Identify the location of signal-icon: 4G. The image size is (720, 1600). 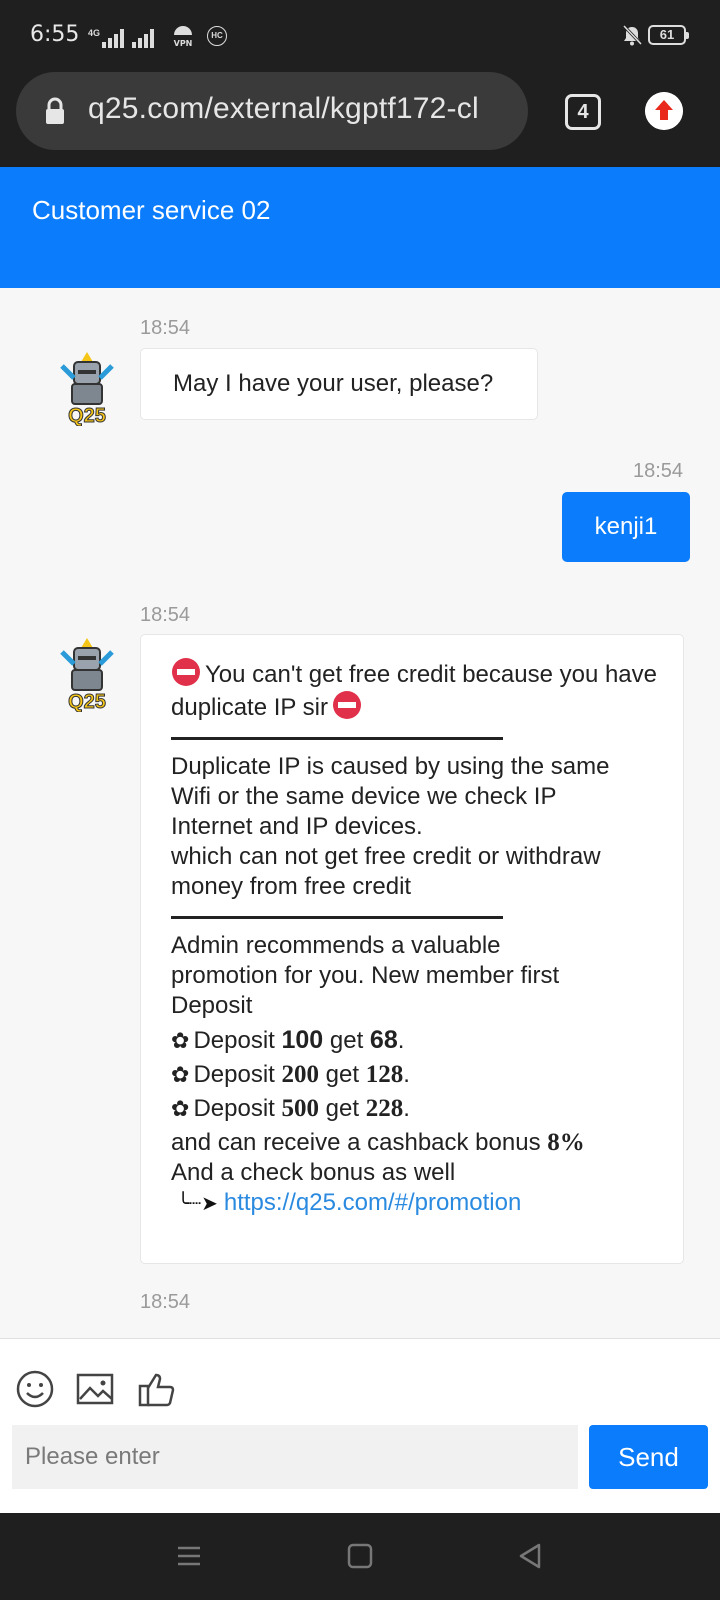
(106, 38).